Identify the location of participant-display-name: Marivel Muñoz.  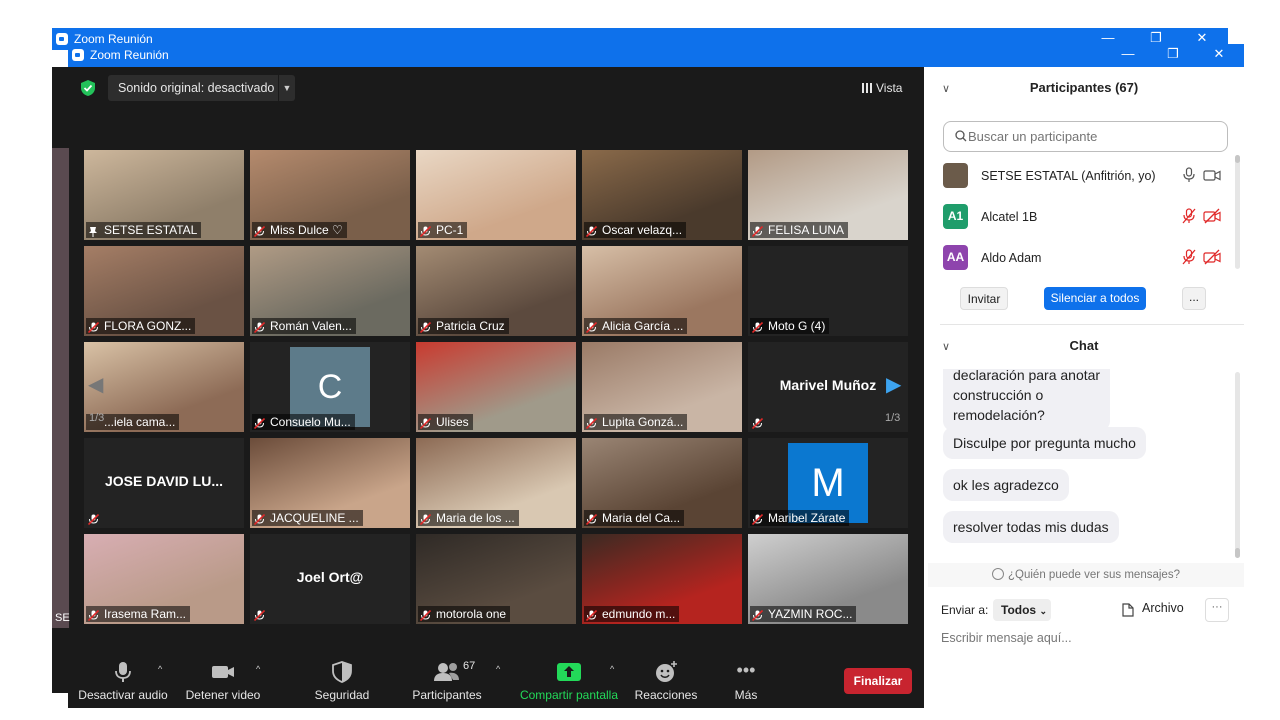
(828, 385).